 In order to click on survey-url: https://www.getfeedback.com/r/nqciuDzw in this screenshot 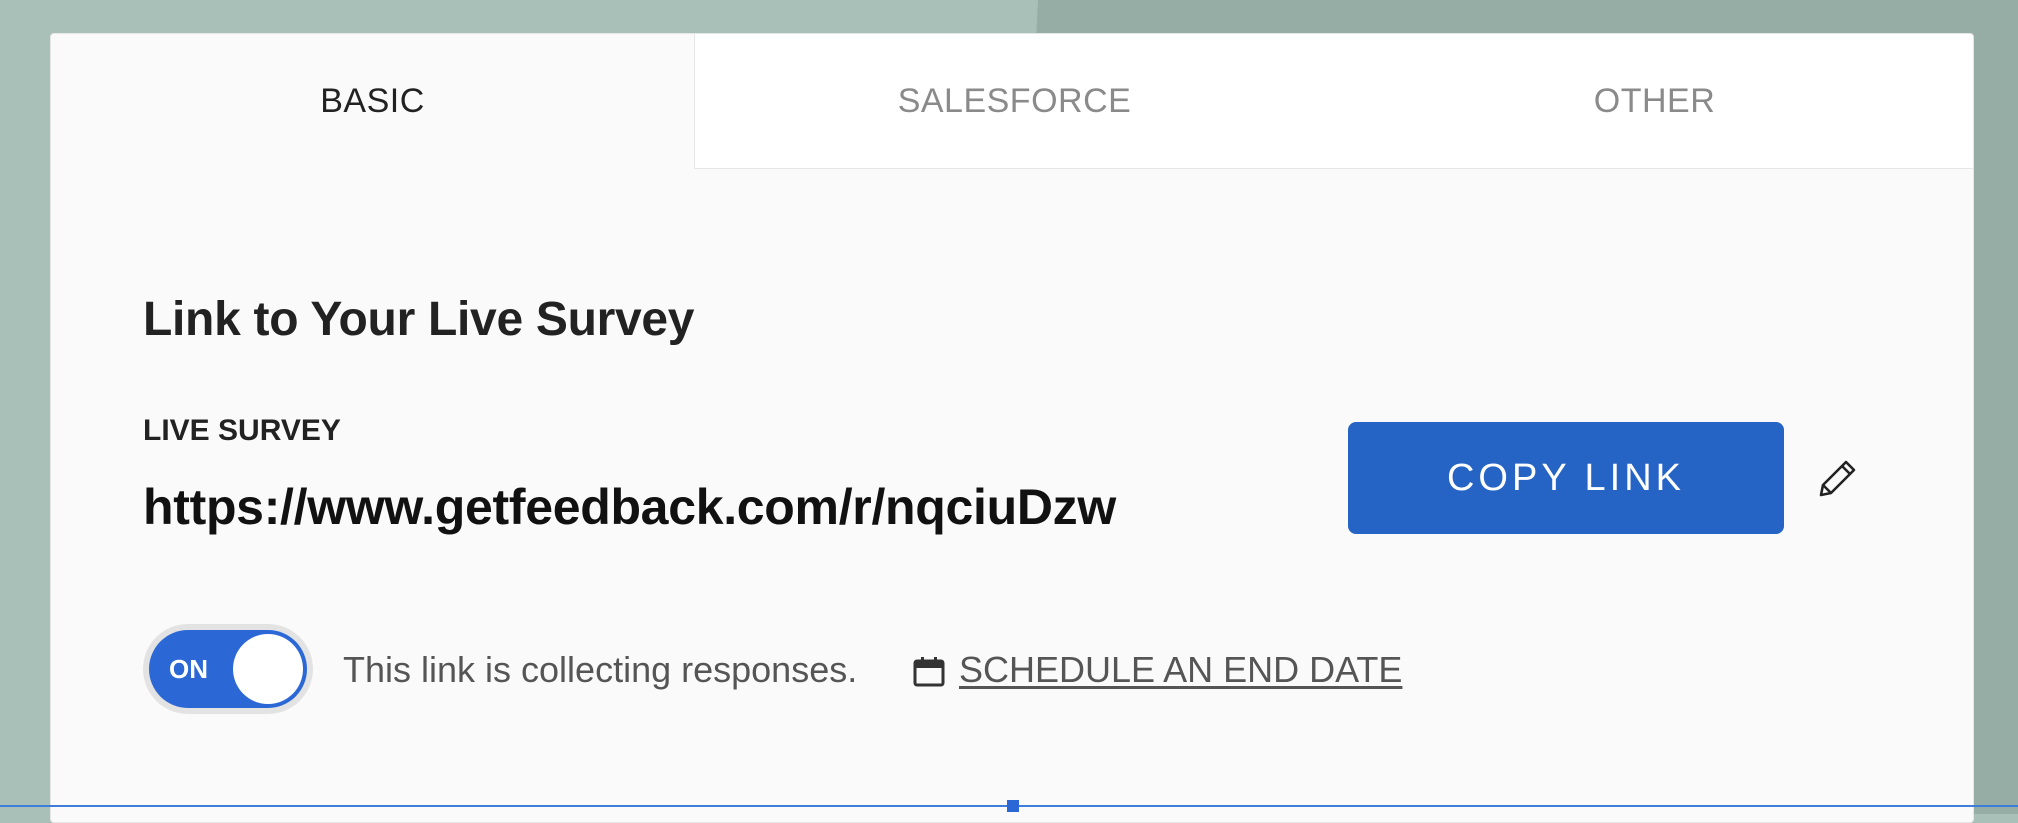, I will do `click(629, 507)`.